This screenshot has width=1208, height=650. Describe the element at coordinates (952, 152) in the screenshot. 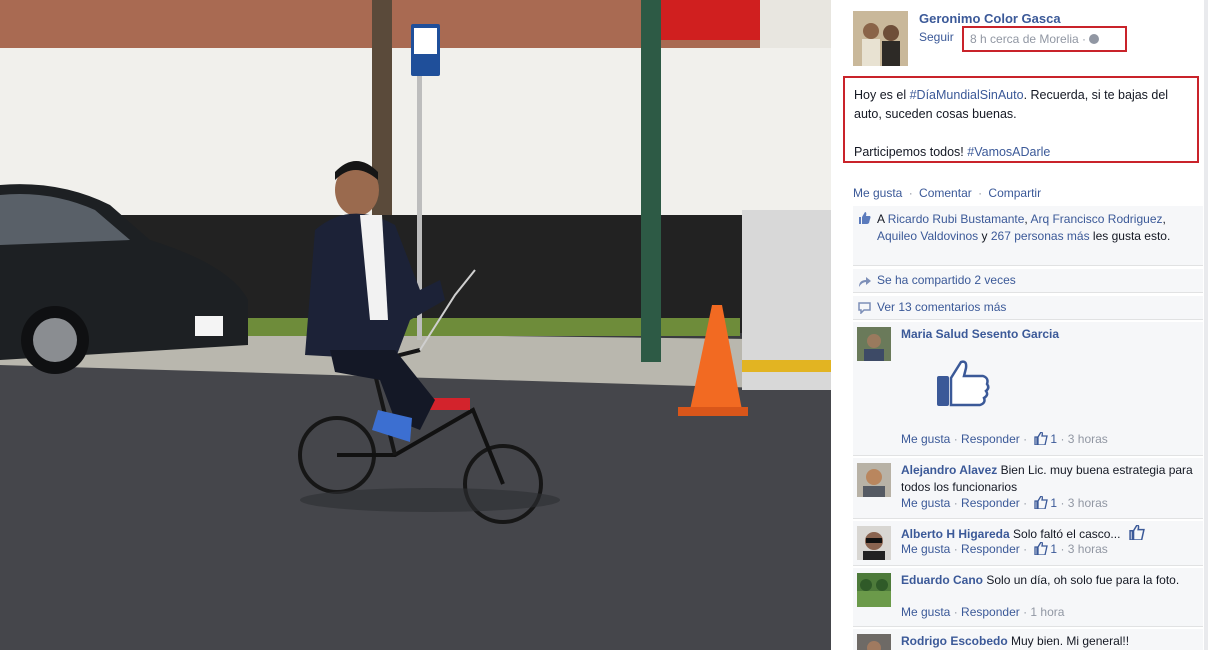

I see `post-paragraph-2: Participemos todos! #VamosADarle` at that location.